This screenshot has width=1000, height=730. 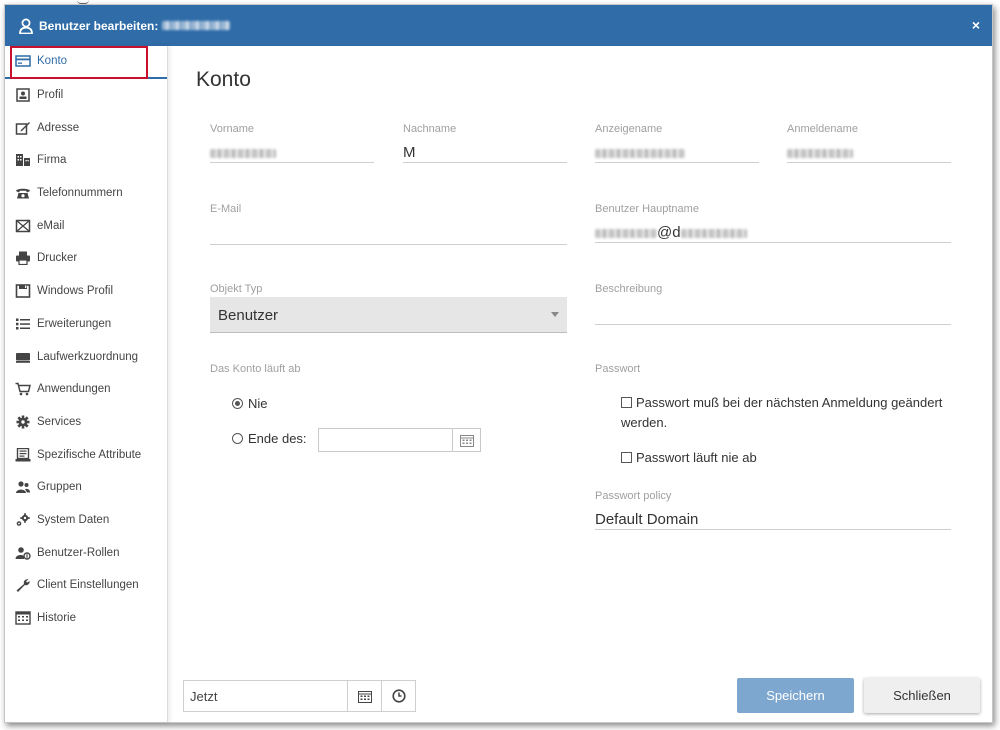 I want to click on objekt-typ-field: Objekt Typ, so click(x=388, y=289).